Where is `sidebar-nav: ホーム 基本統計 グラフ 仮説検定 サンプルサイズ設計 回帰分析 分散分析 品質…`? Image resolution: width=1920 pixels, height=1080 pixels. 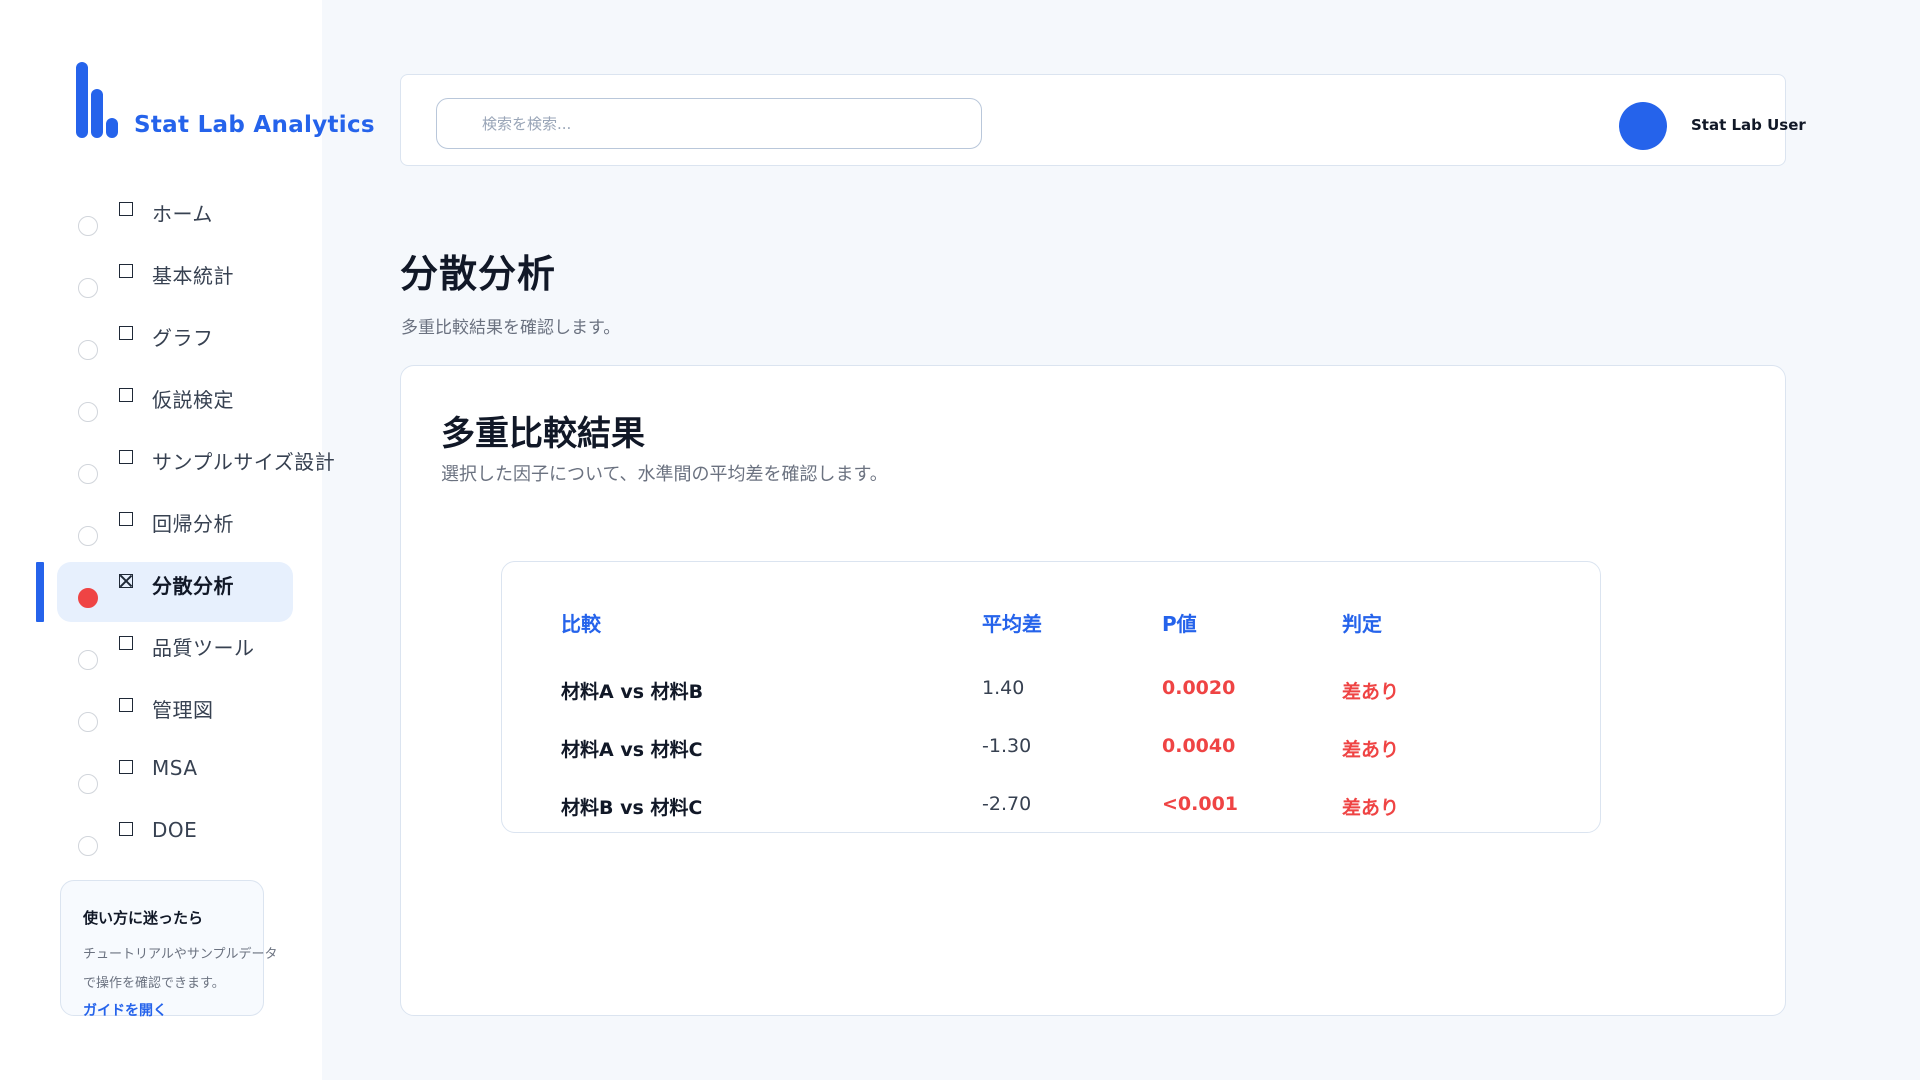 sidebar-nav: ホーム 基本統計 グラフ 仮説検定 サンプルサイズ設計 回帰分析 分散分析 品質… is located at coordinates (167, 530).